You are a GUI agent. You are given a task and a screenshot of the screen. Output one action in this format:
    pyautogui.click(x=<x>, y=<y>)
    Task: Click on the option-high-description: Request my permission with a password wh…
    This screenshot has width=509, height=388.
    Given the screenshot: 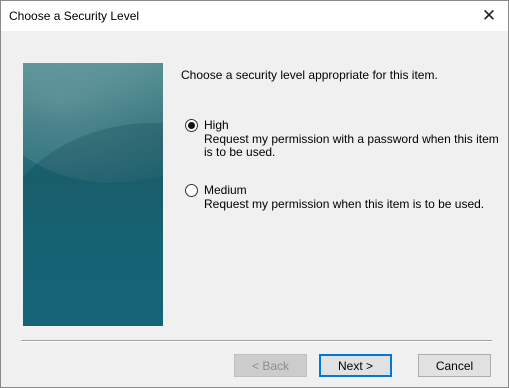 What is the action you would take?
    pyautogui.click(x=351, y=145)
    